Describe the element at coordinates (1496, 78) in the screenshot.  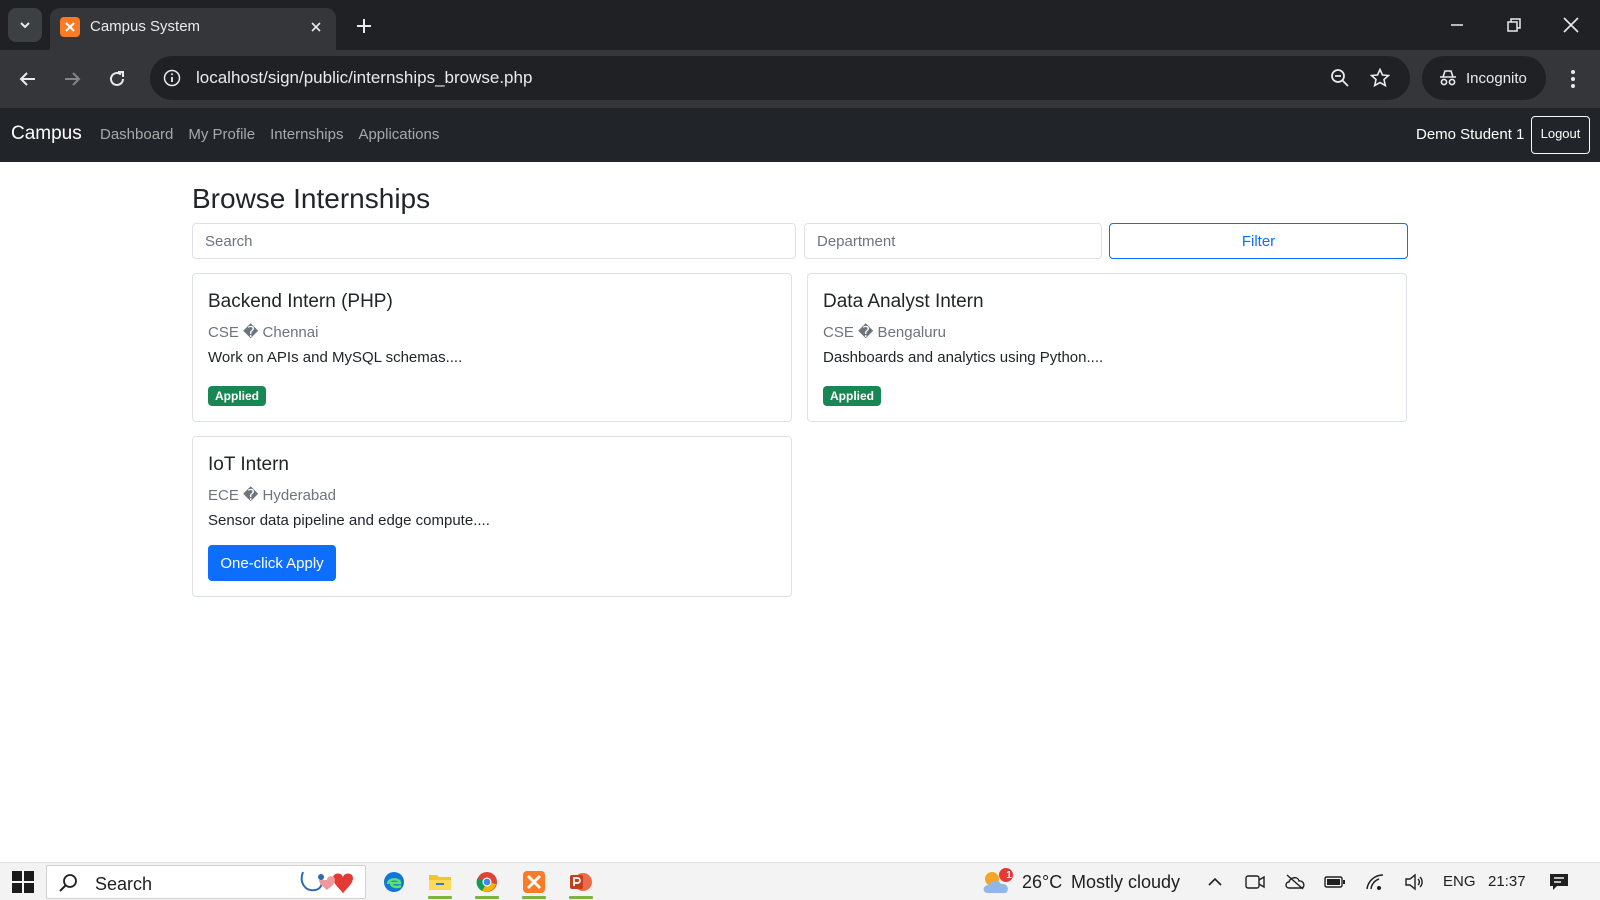
I see `incognito-label: Incognito` at that location.